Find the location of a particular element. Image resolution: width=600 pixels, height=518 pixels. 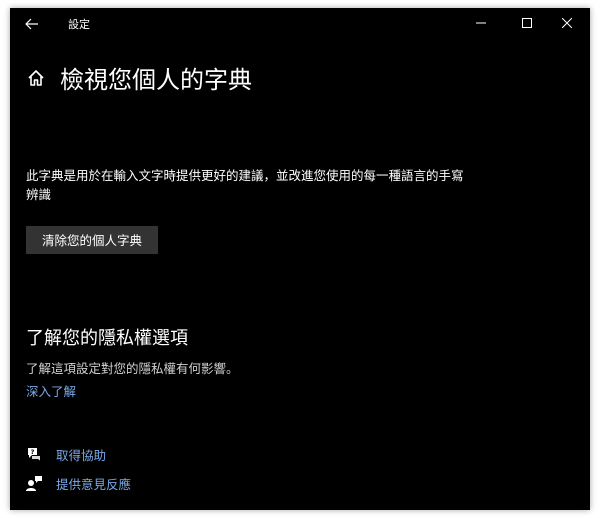

minimize-icon is located at coordinates (481, 23).